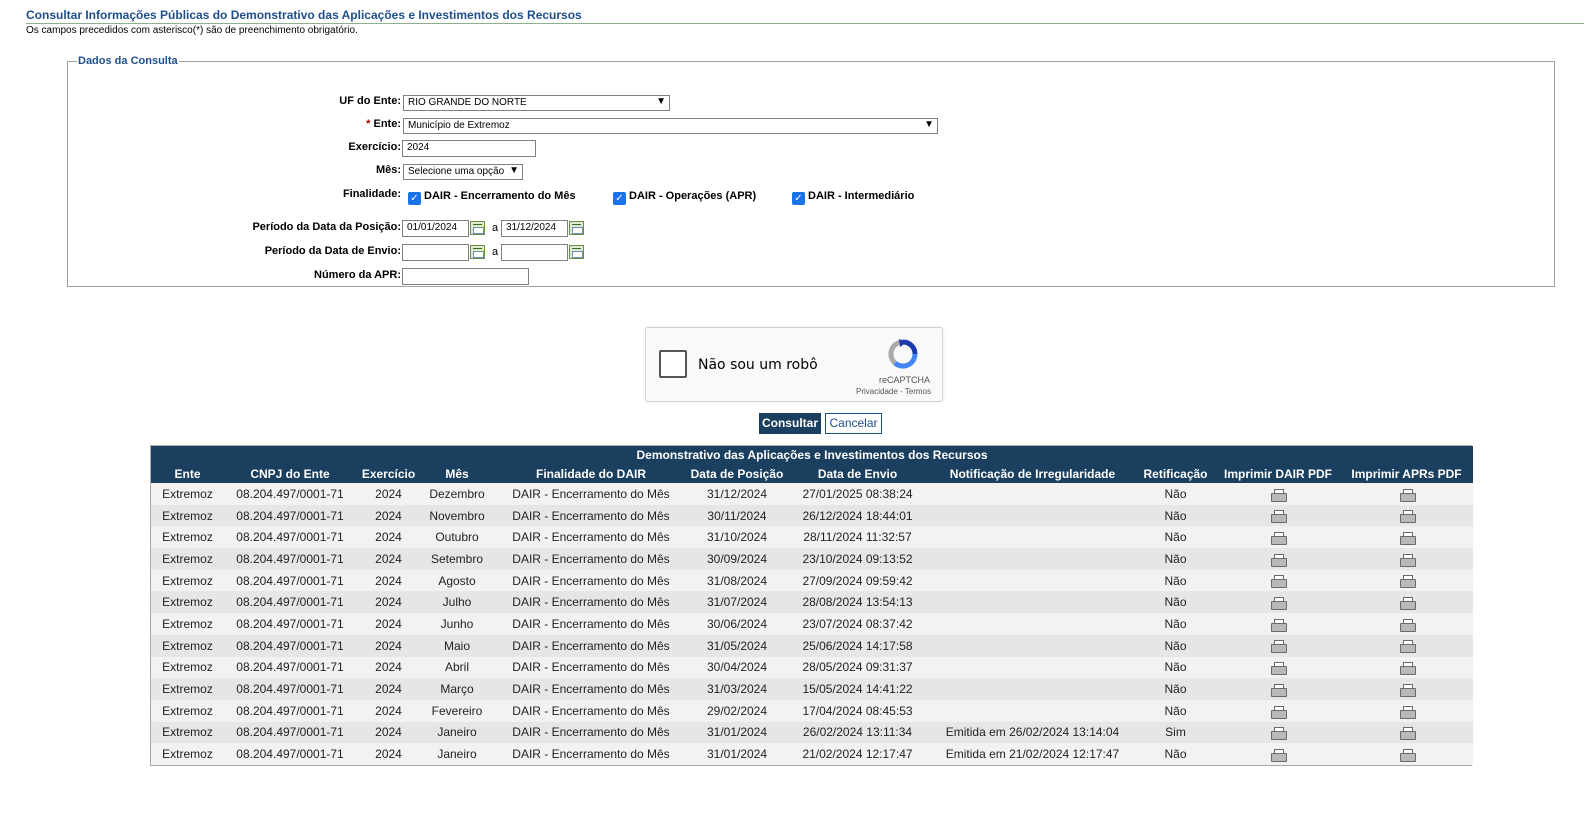 This screenshot has height=824, width=1589. What do you see at coordinates (798, 198) in the screenshot?
I see `finalidade-intermediario-checkbox: ✓` at bounding box center [798, 198].